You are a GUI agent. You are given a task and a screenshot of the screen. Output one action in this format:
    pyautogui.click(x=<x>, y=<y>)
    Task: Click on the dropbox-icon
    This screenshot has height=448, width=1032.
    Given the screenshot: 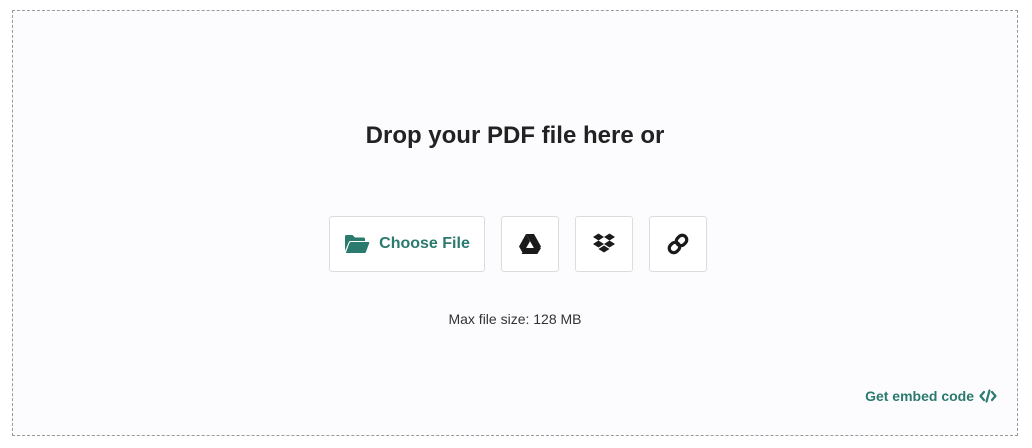 What is the action you would take?
    pyautogui.click(x=604, y=244)
    